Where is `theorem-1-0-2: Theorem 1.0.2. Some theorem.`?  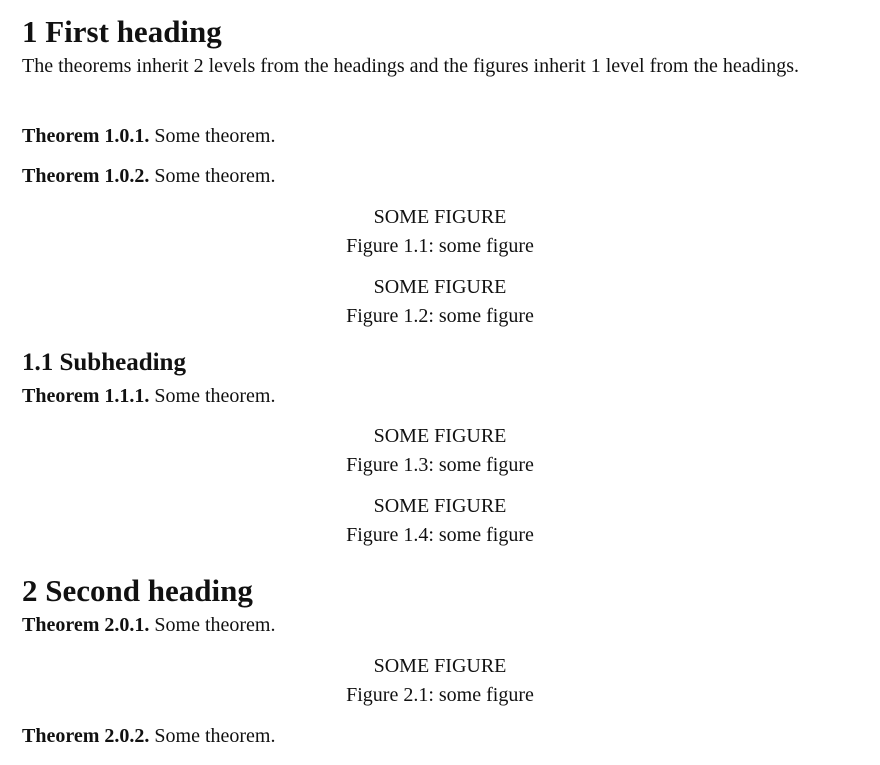 theorem-1-0-2: Theorem 1.0.2. Some theorem. is located at coordinates (149, 176).